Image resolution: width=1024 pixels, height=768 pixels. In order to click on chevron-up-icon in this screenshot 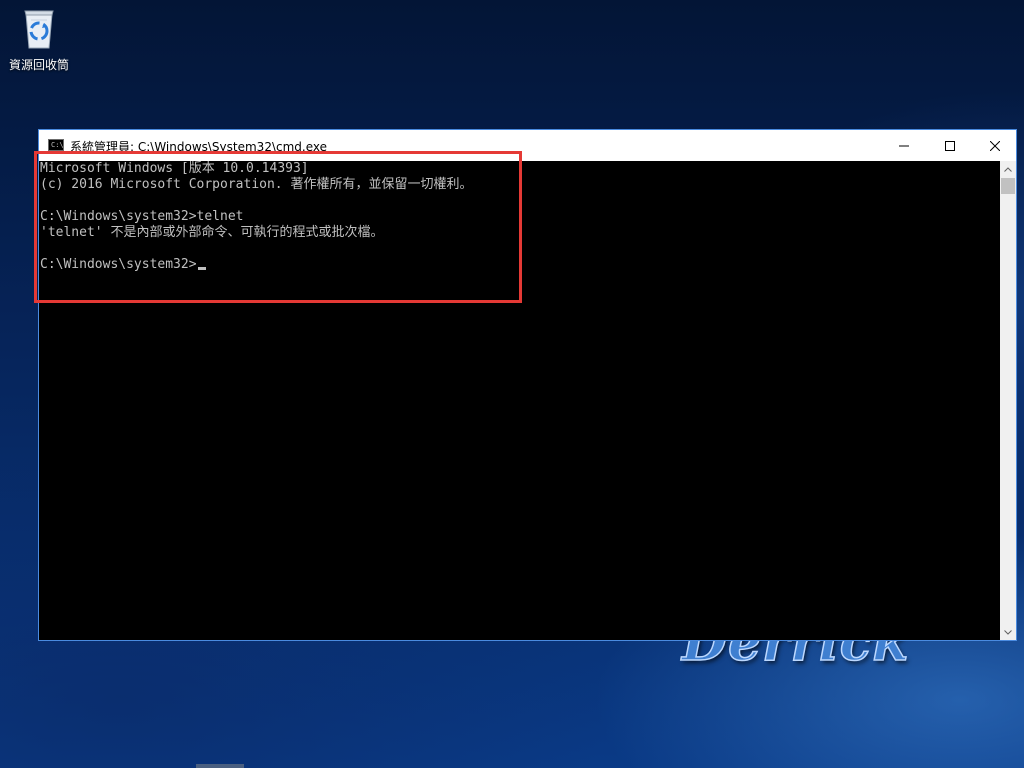, I will do `click(1008, 169)`.